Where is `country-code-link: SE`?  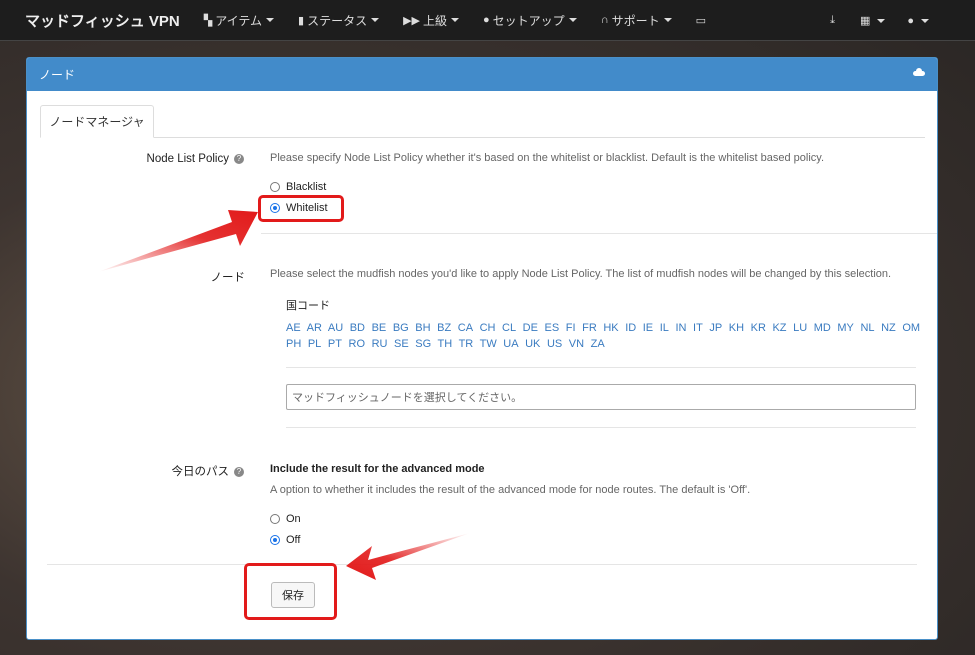 country-code-link: SE is located at coordinates (401, 344).